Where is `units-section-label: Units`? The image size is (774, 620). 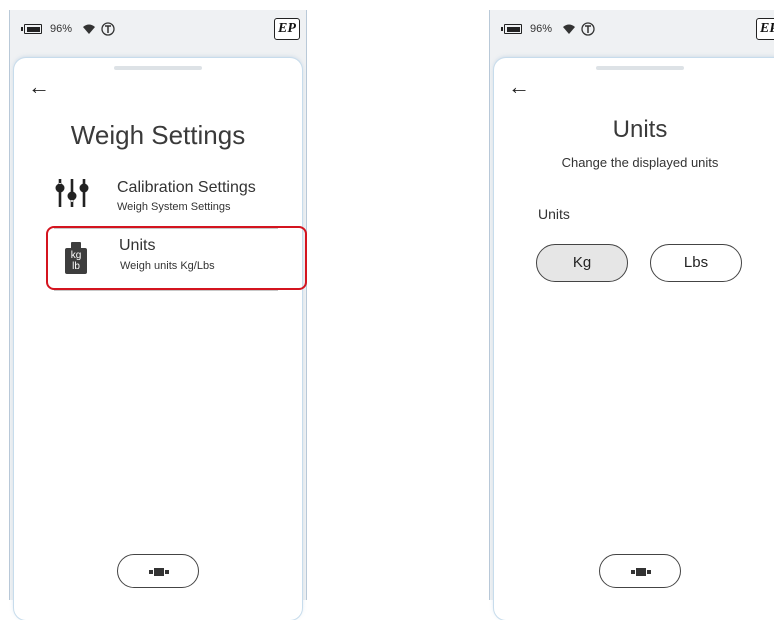 units-section-label: Units is located at coordinates (554, 214).